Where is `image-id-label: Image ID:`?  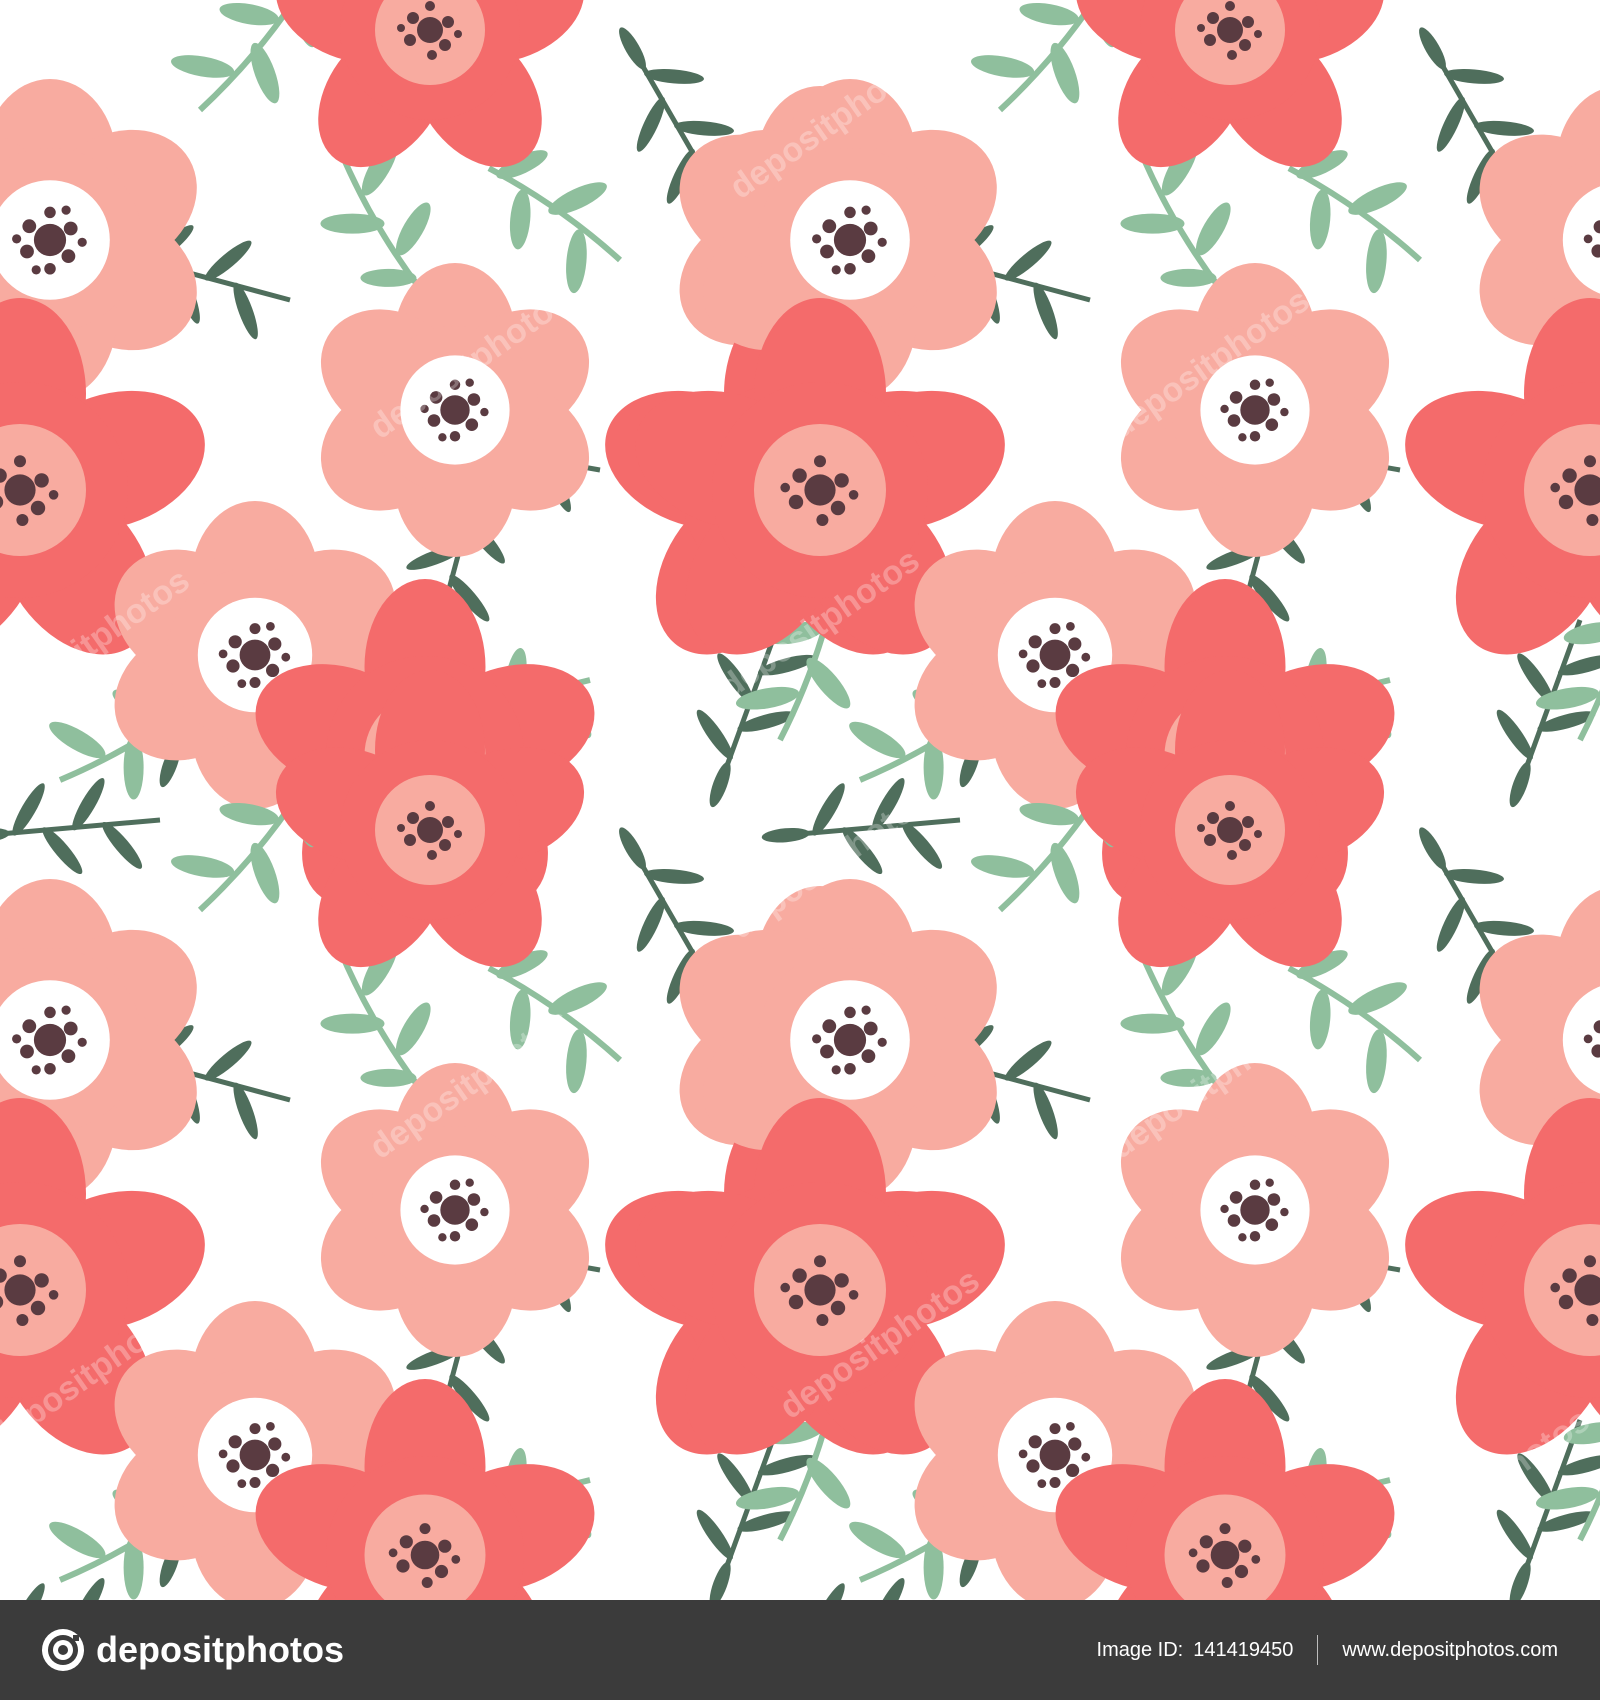
image-id-label: Image ID: is located at coordinates (1140, 1649).